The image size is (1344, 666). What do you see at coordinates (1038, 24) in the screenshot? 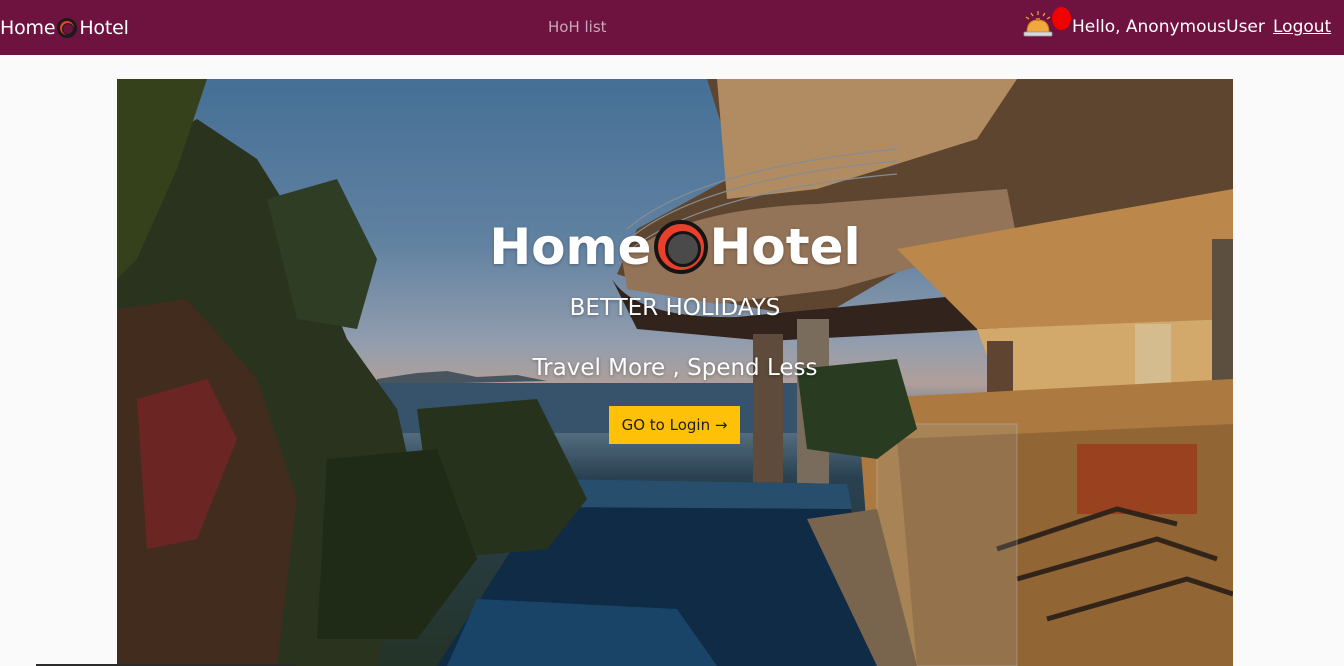
I see `bell-icon` at bounding box center [1038, 24].